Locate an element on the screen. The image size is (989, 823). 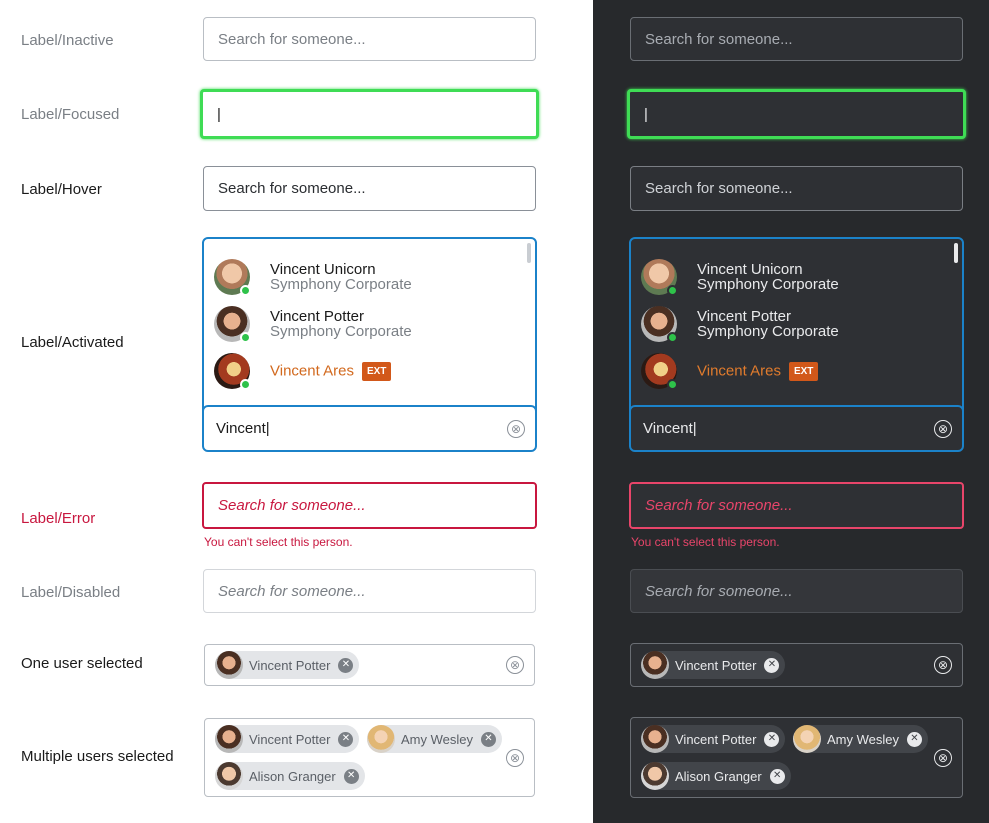
chip-label: Alison Granger is located at coordinates (718, 776).